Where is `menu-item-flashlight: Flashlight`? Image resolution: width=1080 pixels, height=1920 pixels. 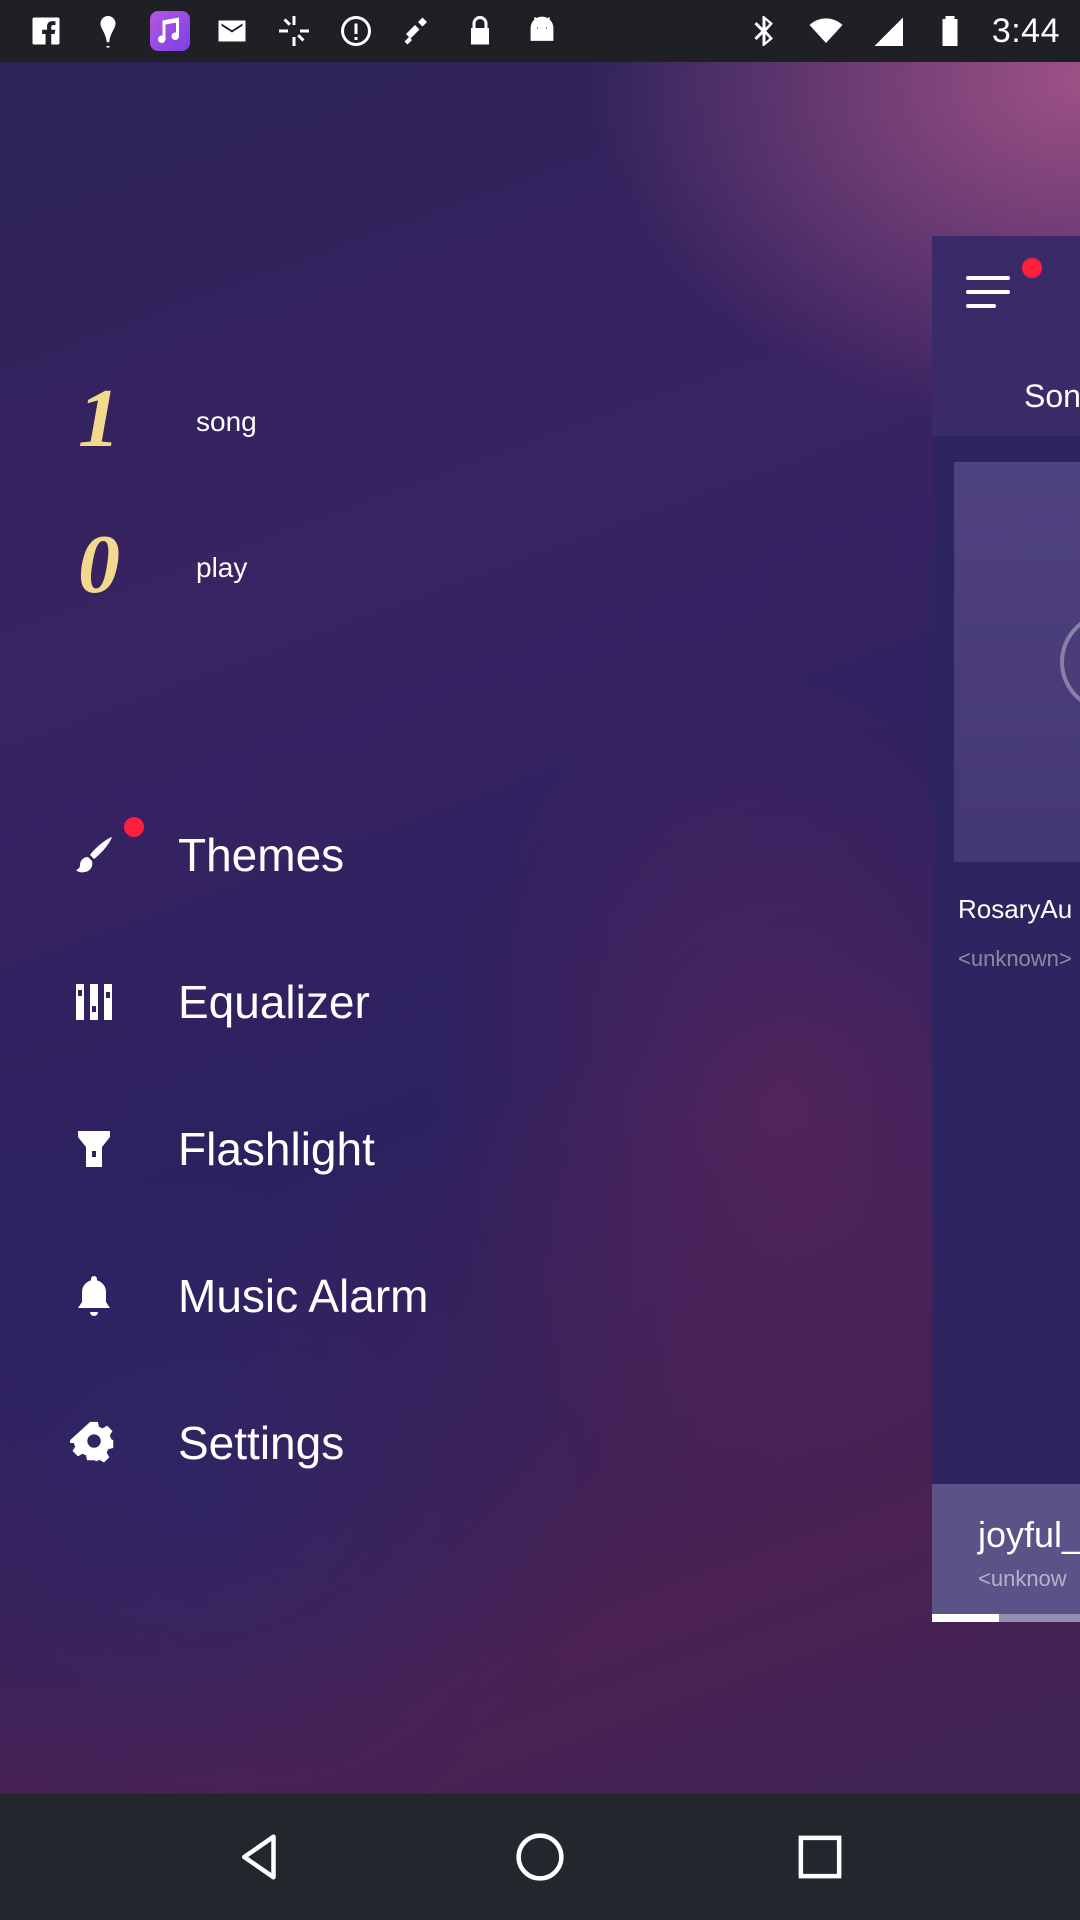
menu-item-flashlight: Flashlight is located at coordinates (466, 1149).